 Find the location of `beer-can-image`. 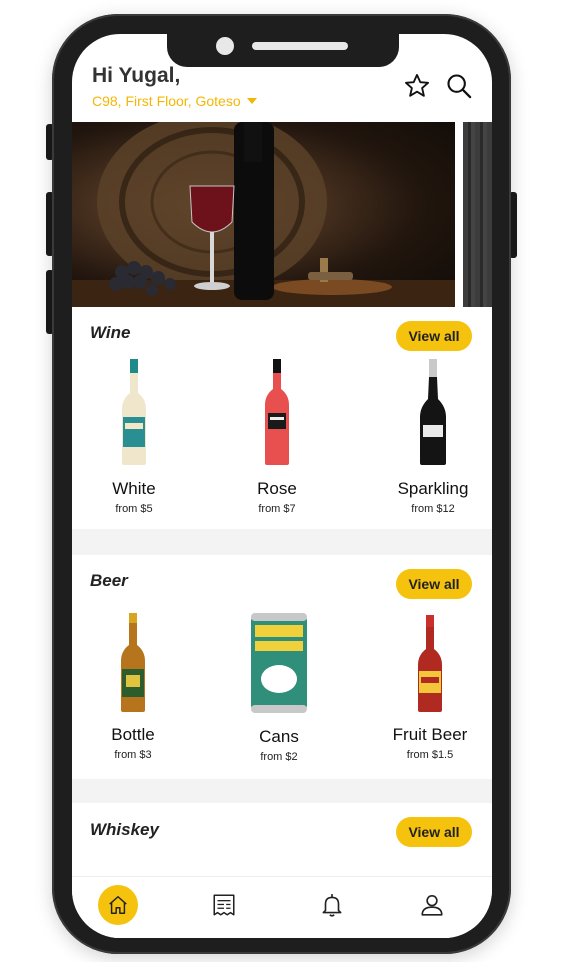

beer-can-image is located at coordinates (279, 663).